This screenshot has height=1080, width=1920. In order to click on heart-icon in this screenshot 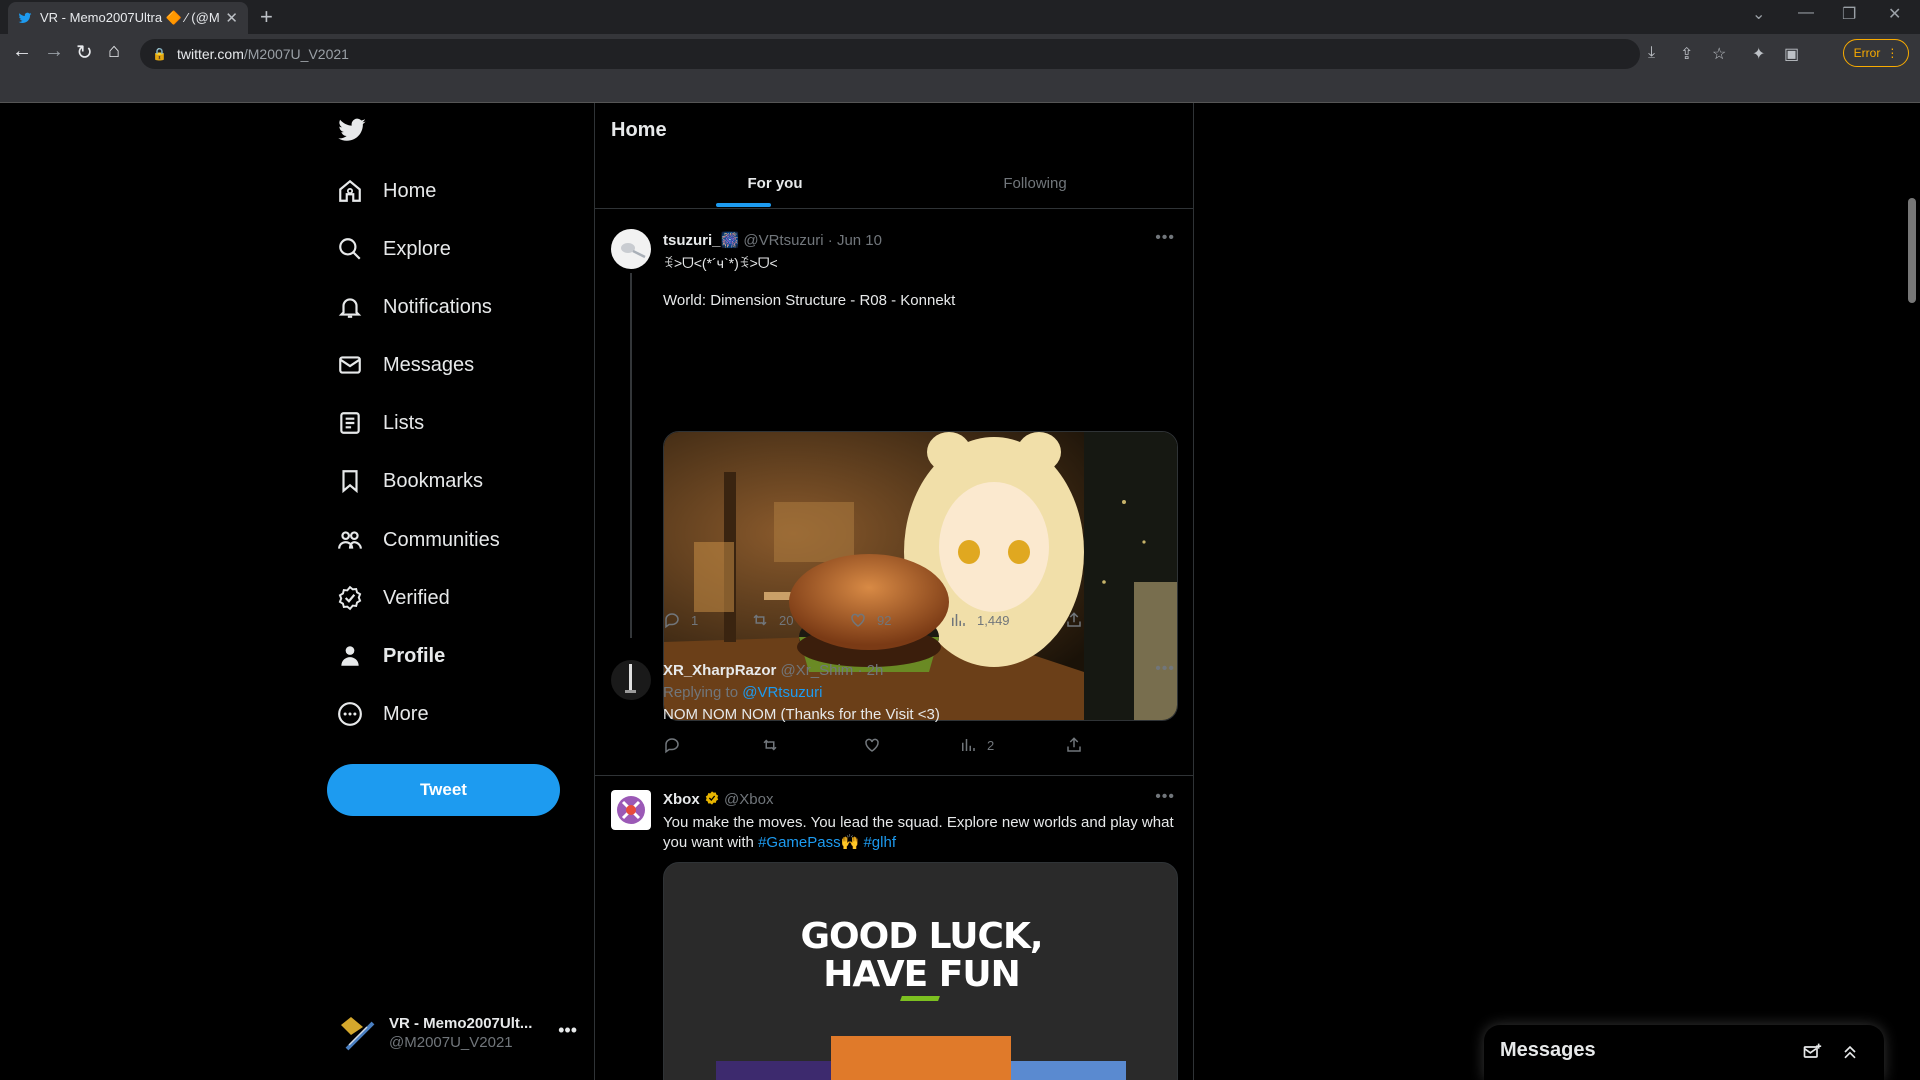, I will do `click(872, 745)`.